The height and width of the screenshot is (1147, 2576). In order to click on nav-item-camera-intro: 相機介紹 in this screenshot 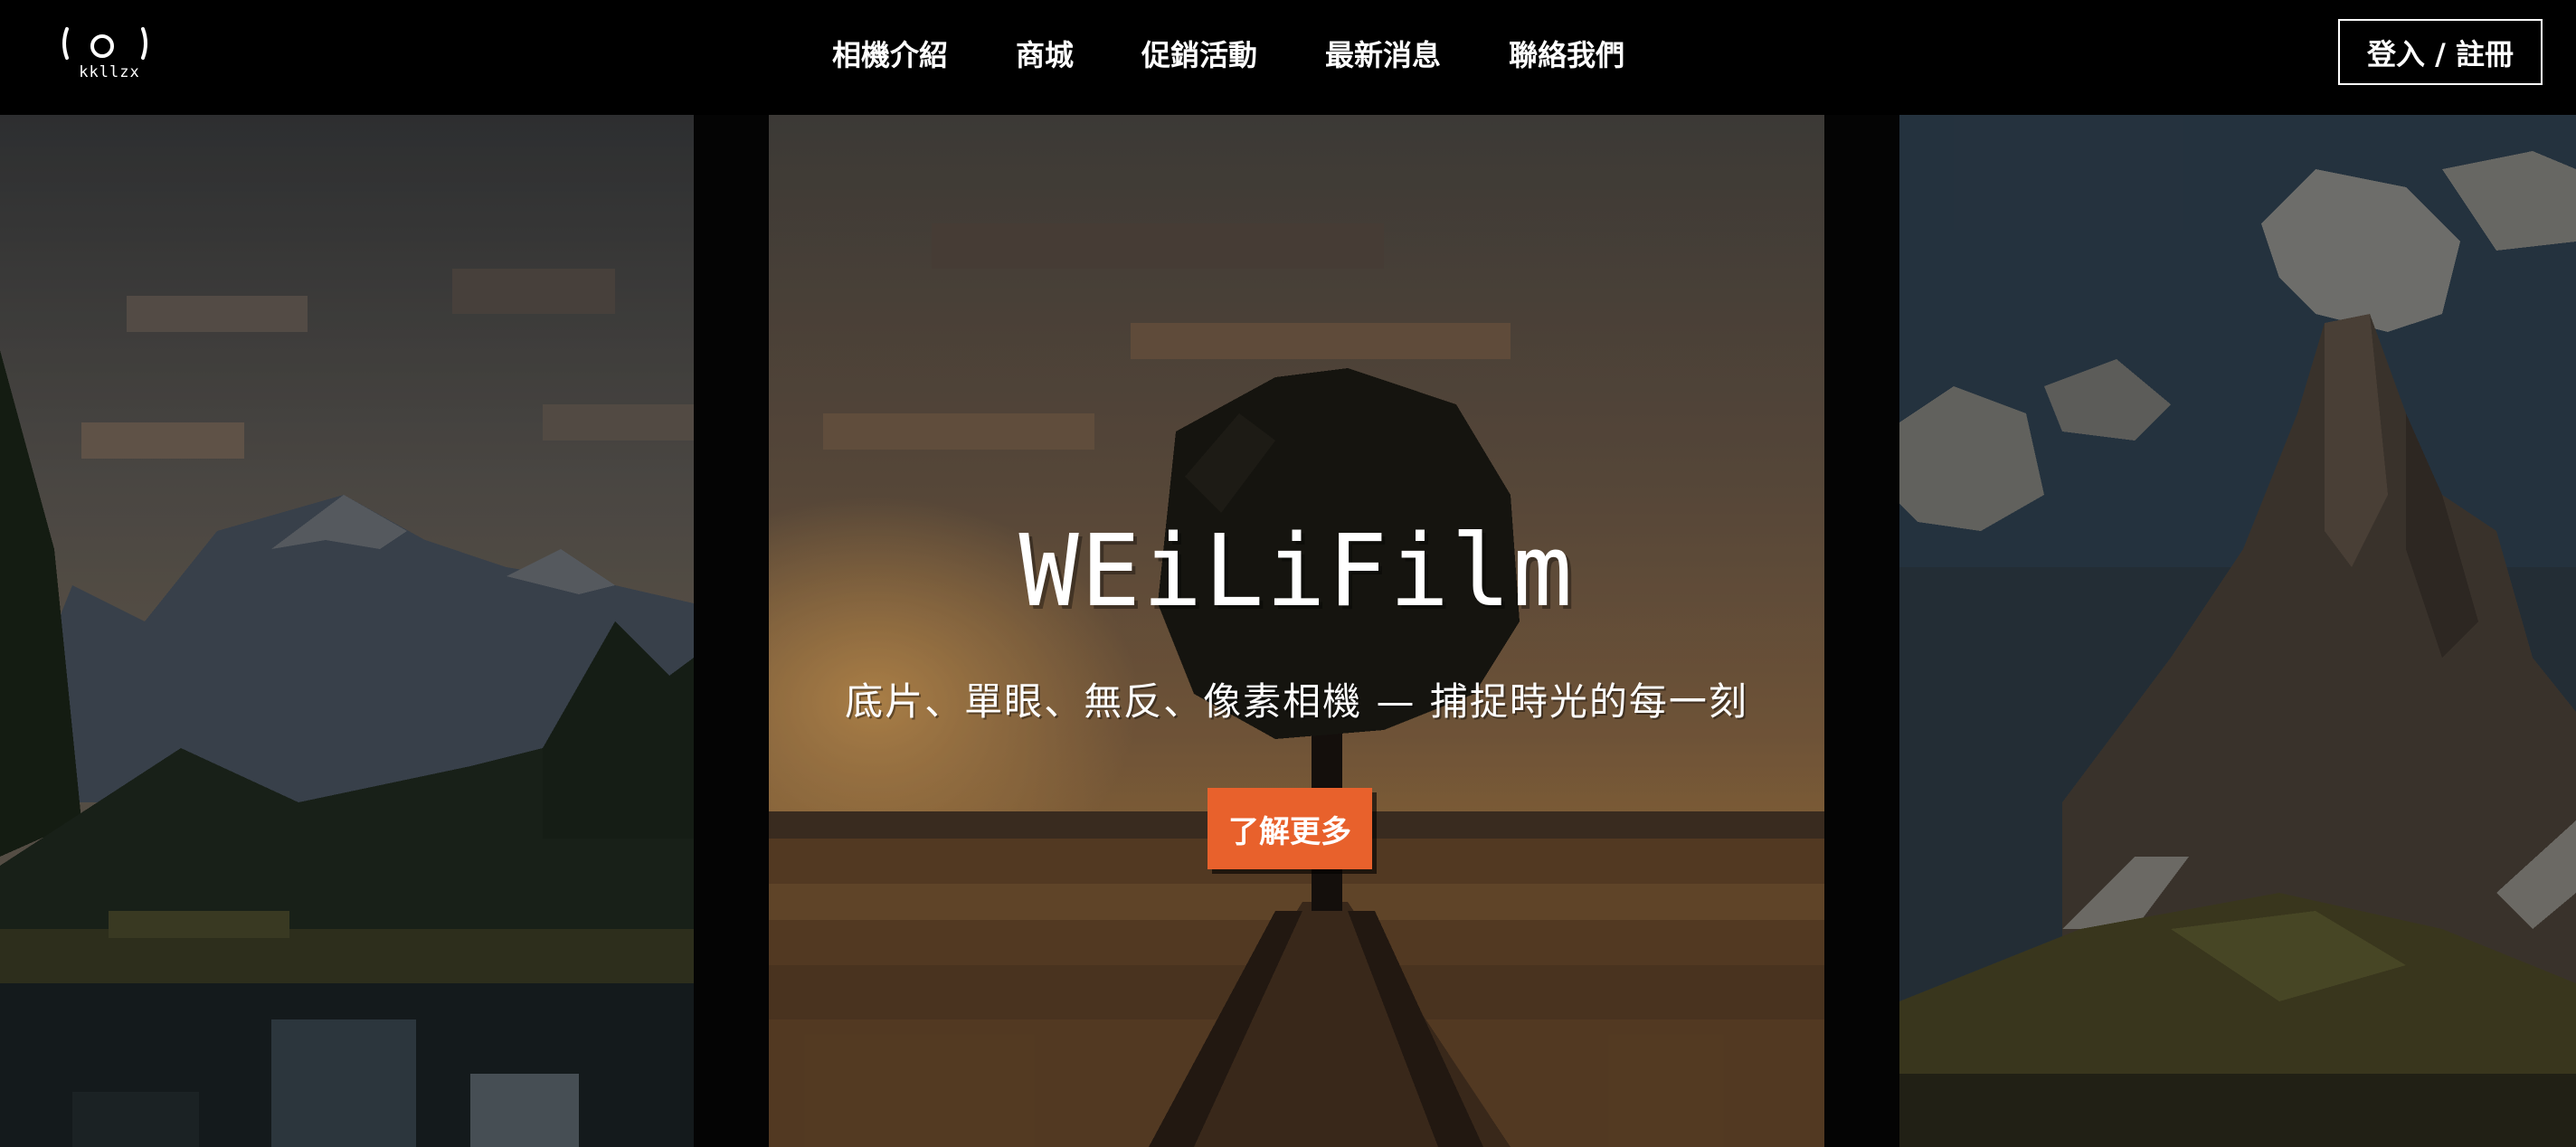, I will do `click(890, 54)`.